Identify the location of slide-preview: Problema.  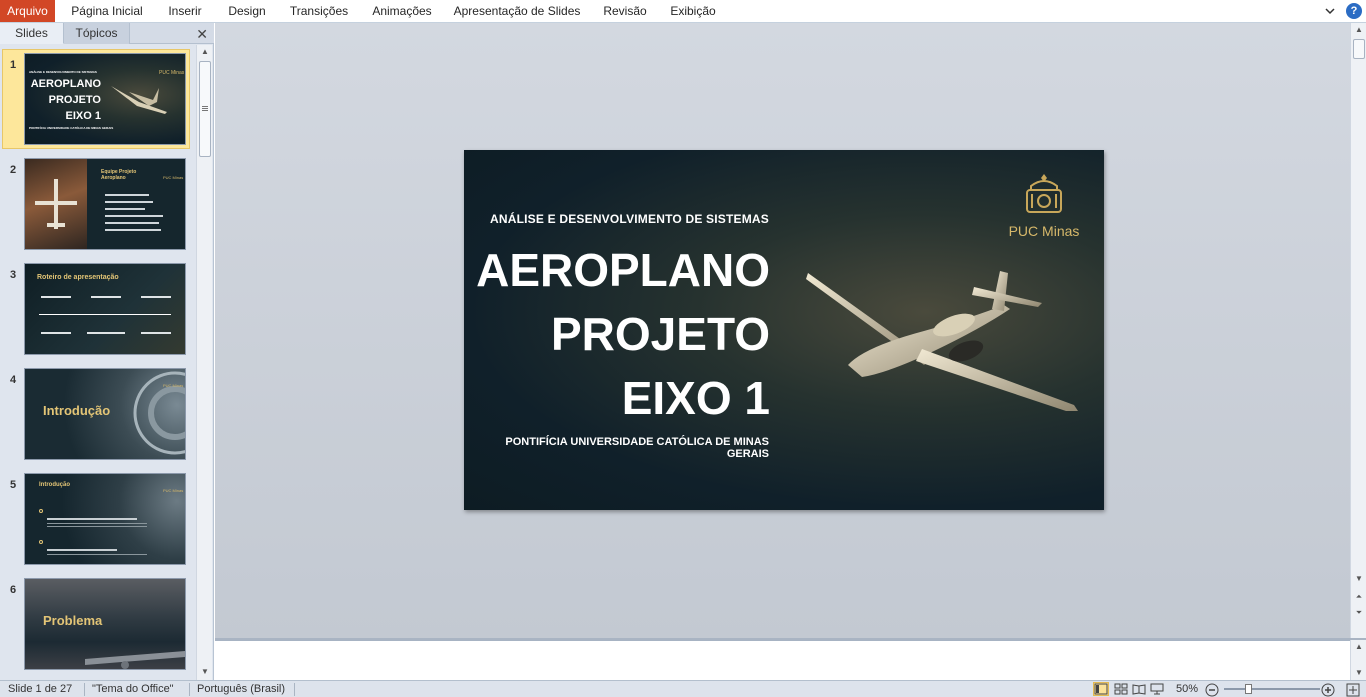
(105, 624).